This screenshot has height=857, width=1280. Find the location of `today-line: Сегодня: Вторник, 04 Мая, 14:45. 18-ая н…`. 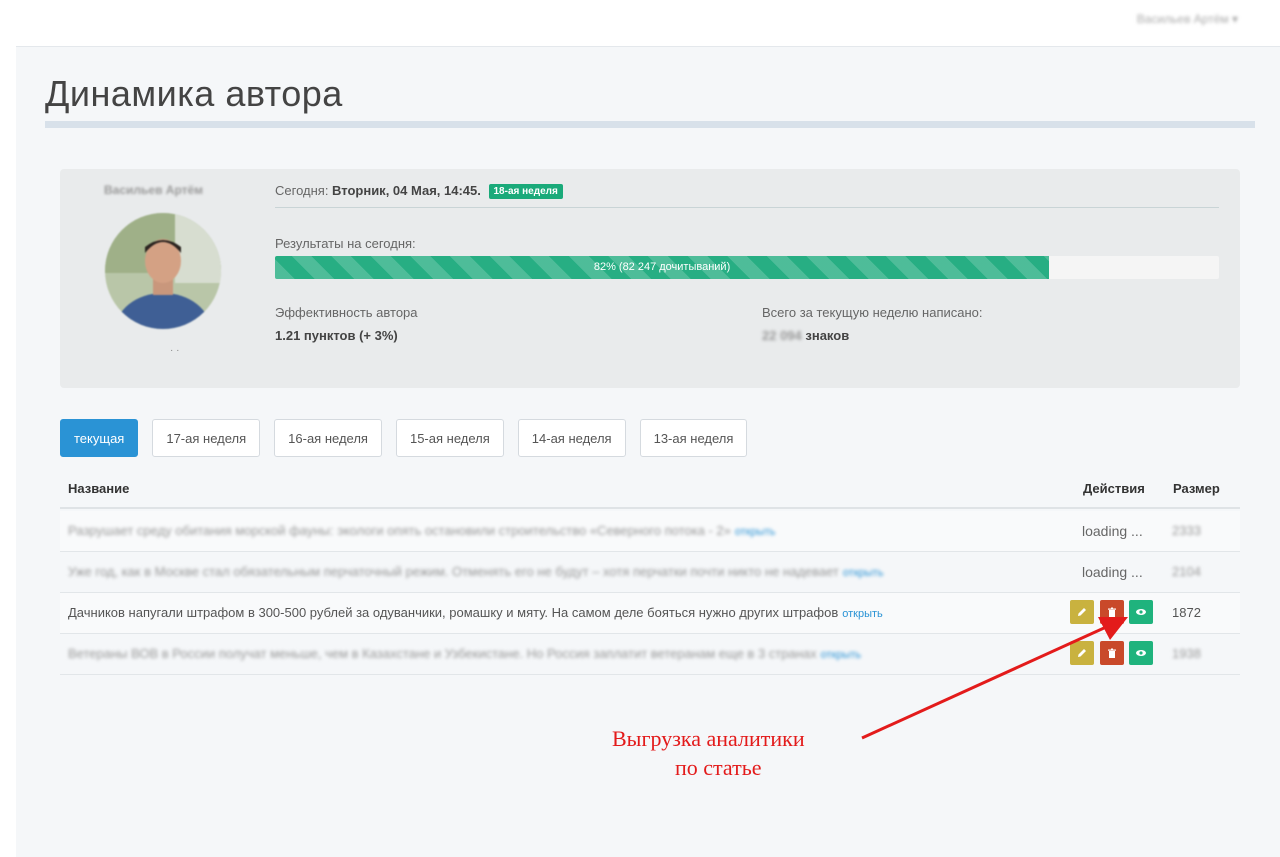

today-line: Сегодня: Вторник, 04 Мая, 14:45. 18-ая н… is located at coordinates (419, 191).